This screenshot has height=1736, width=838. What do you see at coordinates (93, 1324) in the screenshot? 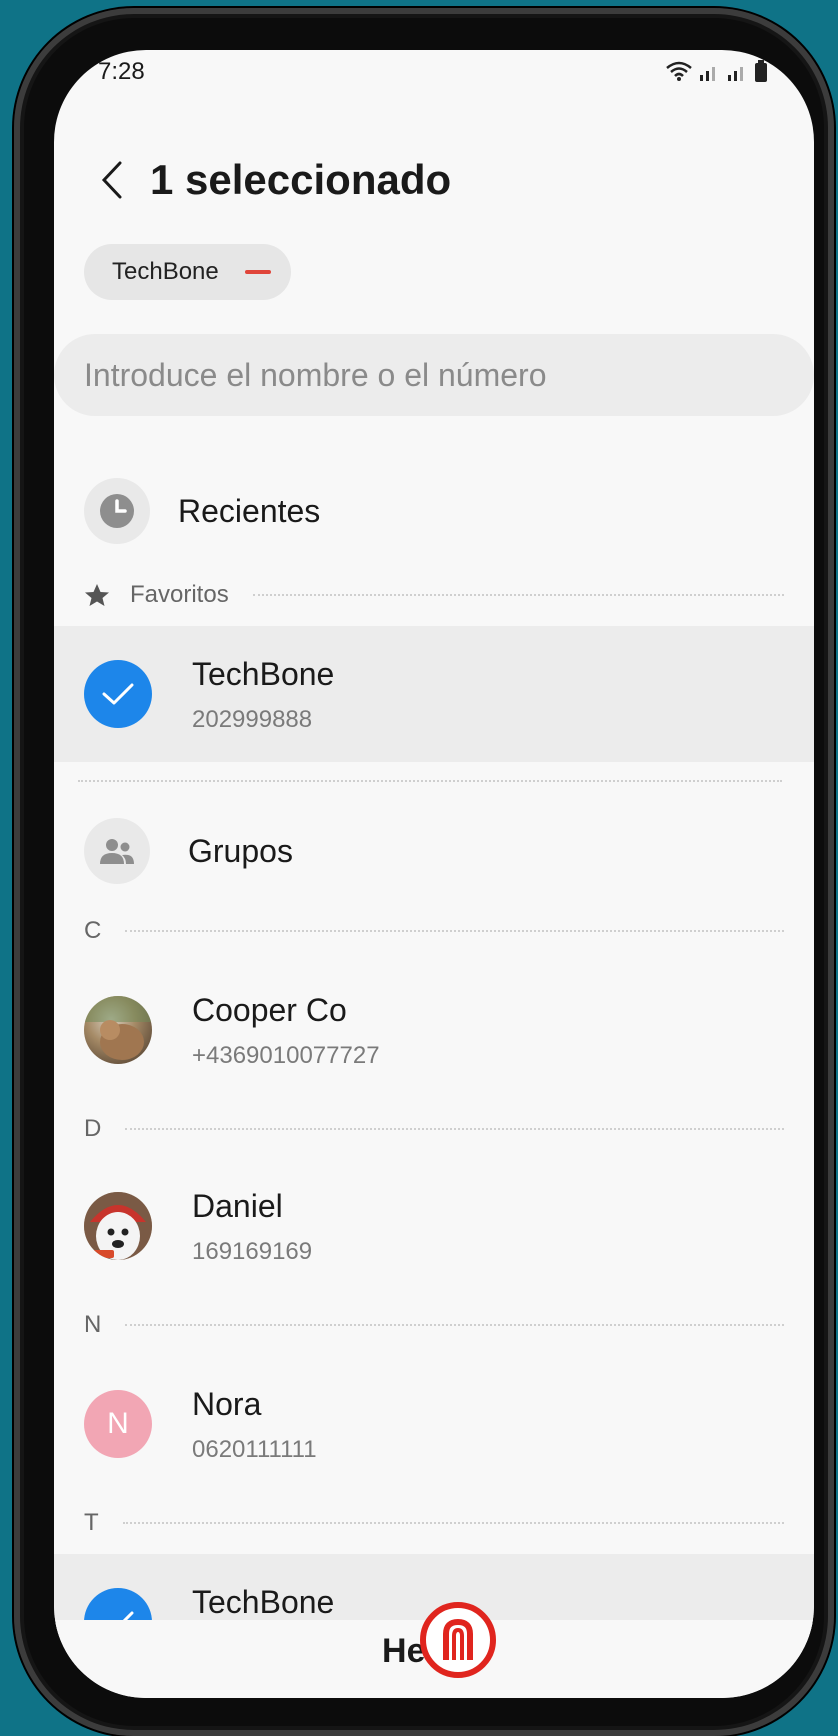
I see `section-letter: N` at bounding box center [93, 1324].